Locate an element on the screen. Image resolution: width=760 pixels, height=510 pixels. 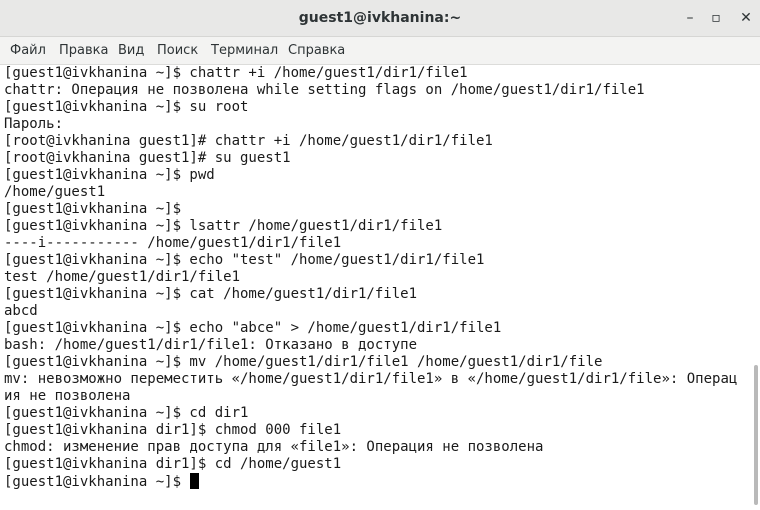
terminal-line: /home/guest1 is located at coordinates (55, 192).